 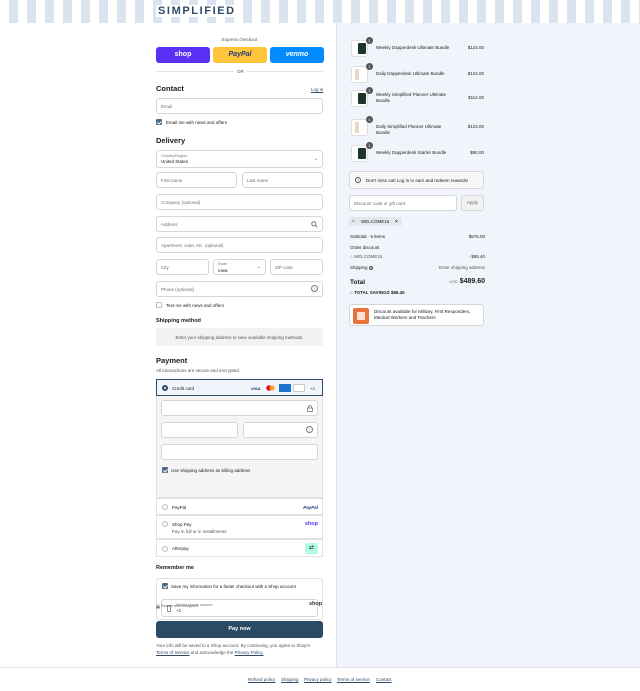 What do you see at coordinates (165, 524) in the screenshot?
I see `shoppay-radio` at bounding box center [165, 524].